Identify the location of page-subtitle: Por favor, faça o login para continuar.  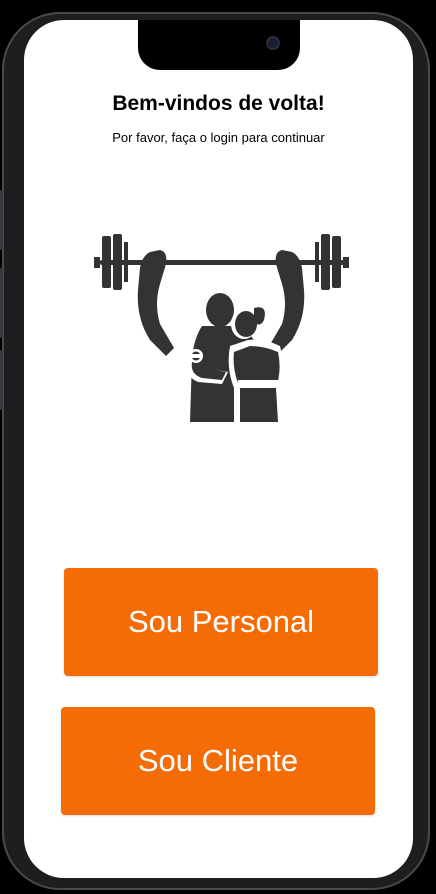
(218, 137).